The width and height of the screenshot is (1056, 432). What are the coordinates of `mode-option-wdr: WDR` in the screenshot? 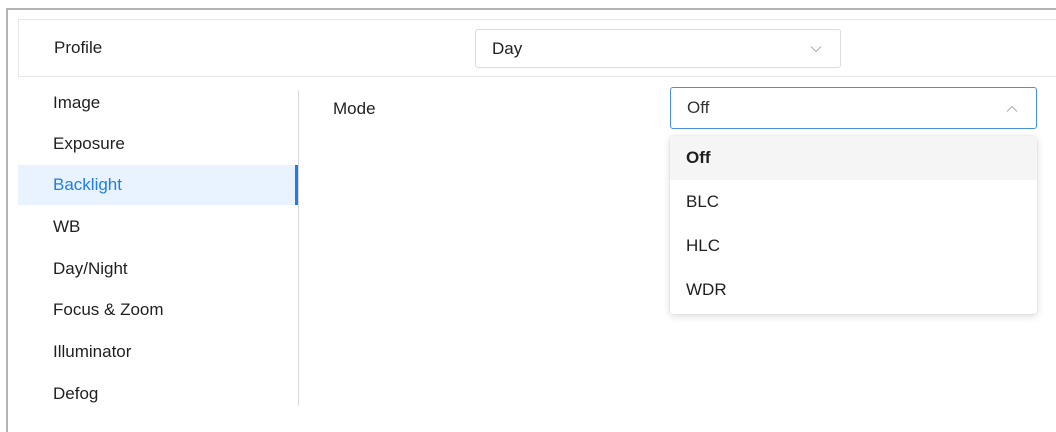 It's located at (853, 290).